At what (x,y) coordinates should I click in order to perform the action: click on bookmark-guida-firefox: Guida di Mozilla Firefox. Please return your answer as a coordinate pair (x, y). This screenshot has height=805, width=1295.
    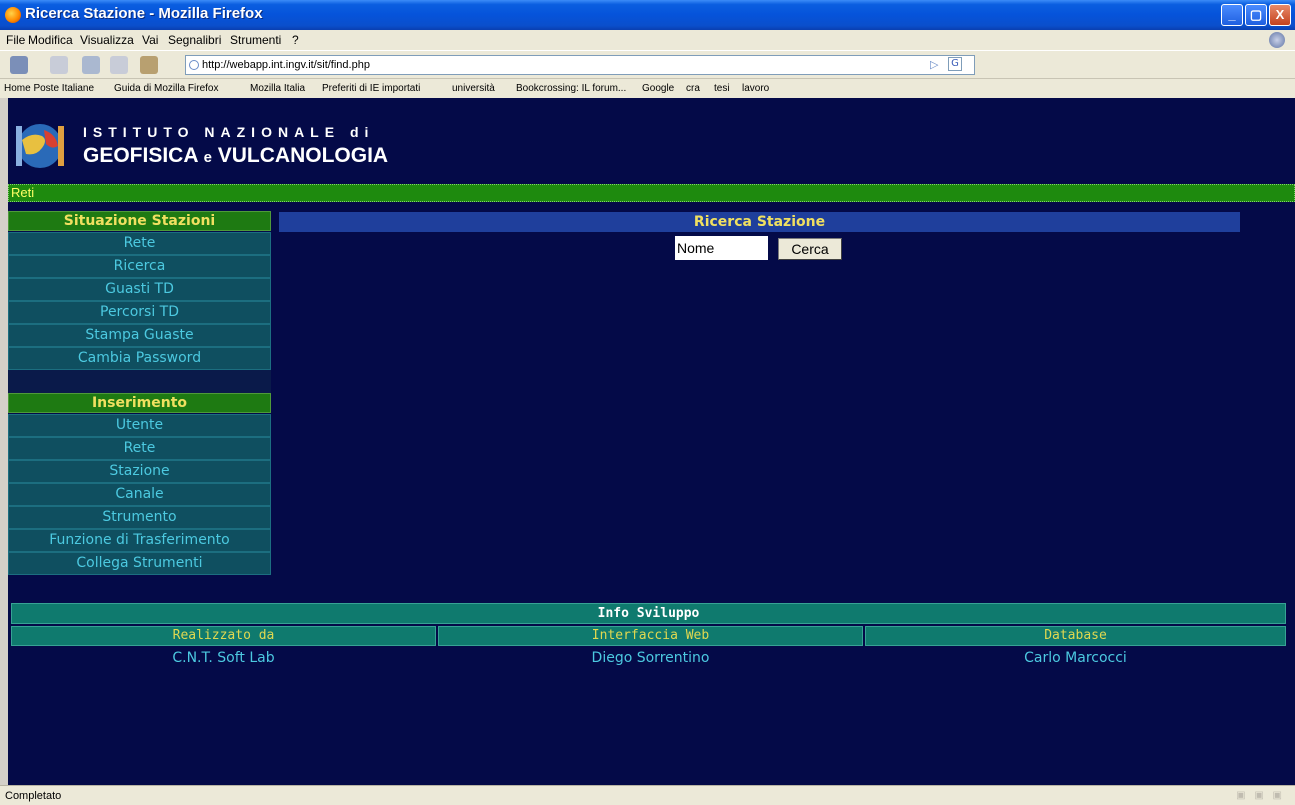
    Looking at the image, I should click on (166, 88).